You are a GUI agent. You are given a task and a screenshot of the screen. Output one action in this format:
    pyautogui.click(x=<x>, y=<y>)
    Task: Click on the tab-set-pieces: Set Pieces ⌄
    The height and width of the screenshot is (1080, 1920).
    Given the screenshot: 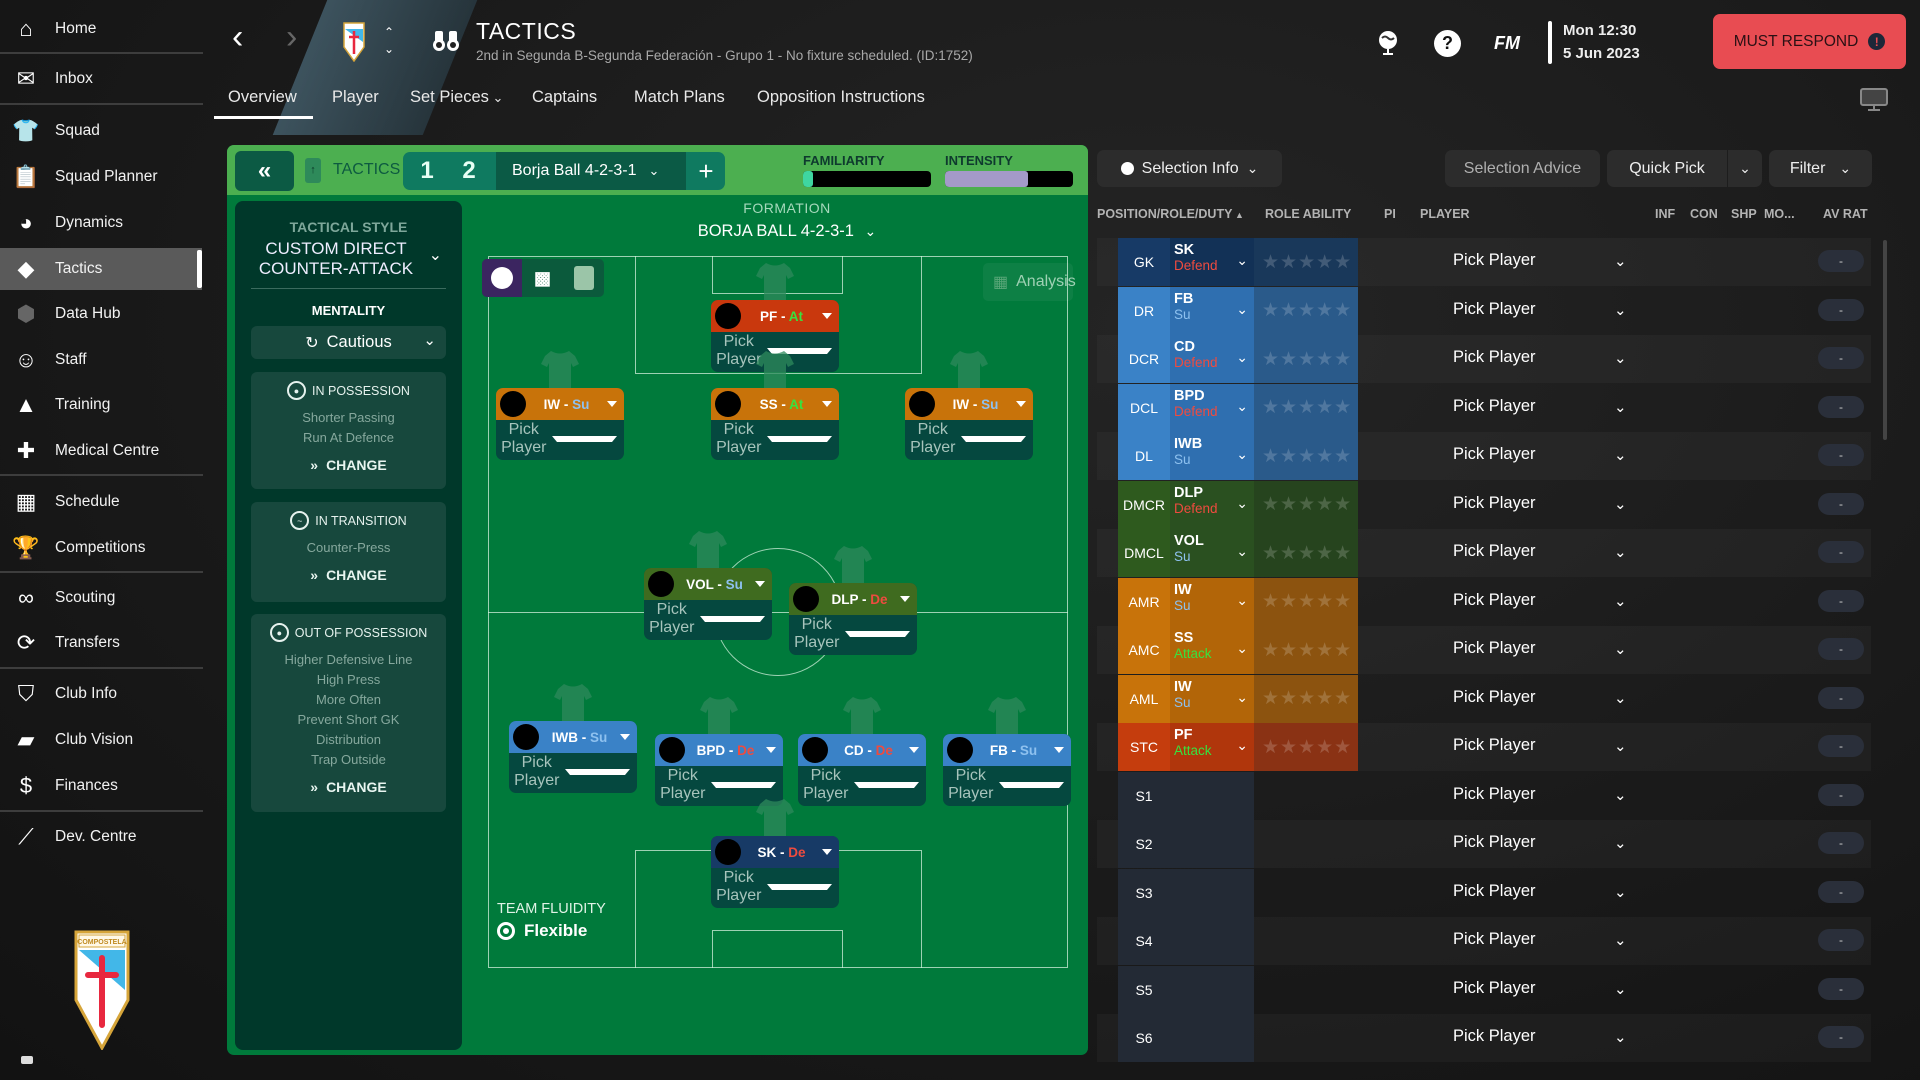 What is the action you would take?
    pyautogui.click(x=456, y=97)
    